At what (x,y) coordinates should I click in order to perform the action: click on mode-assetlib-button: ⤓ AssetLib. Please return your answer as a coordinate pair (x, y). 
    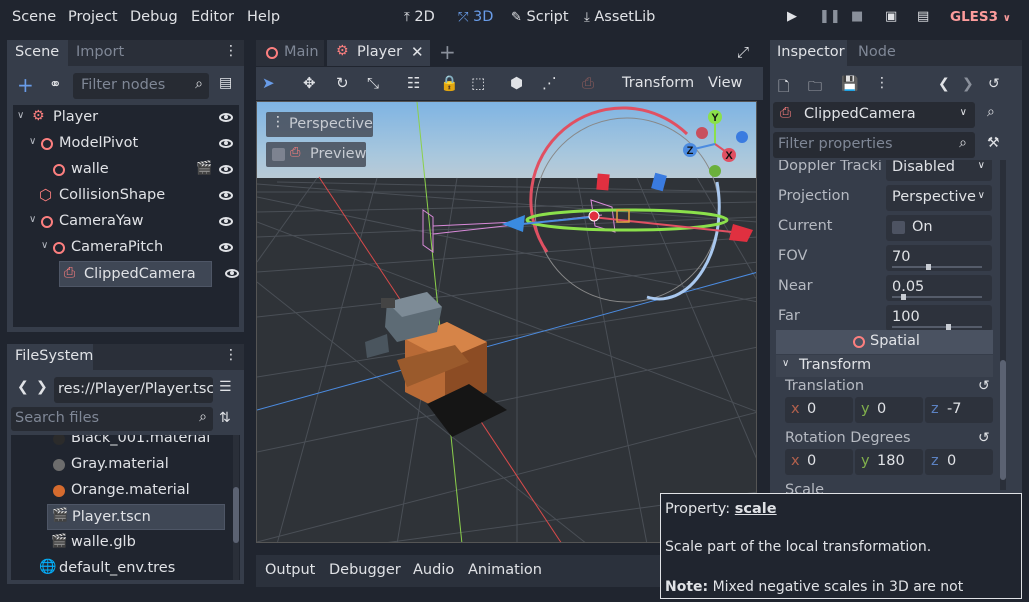
    Looking at the image, I should click on (619, 17).